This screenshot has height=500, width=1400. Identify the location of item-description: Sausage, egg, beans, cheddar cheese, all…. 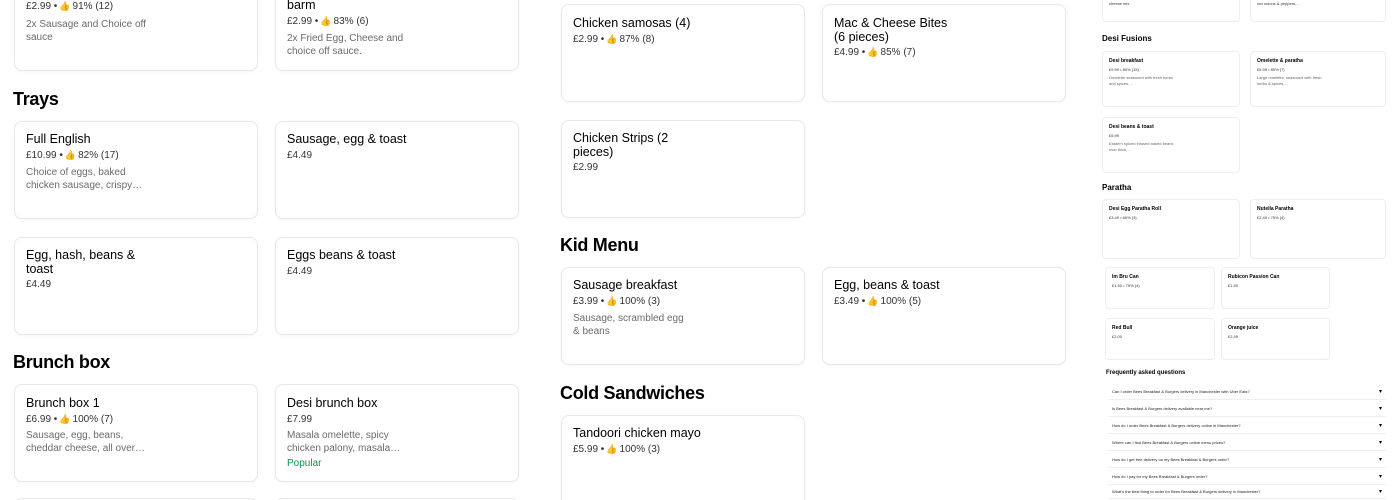
(85, 442).